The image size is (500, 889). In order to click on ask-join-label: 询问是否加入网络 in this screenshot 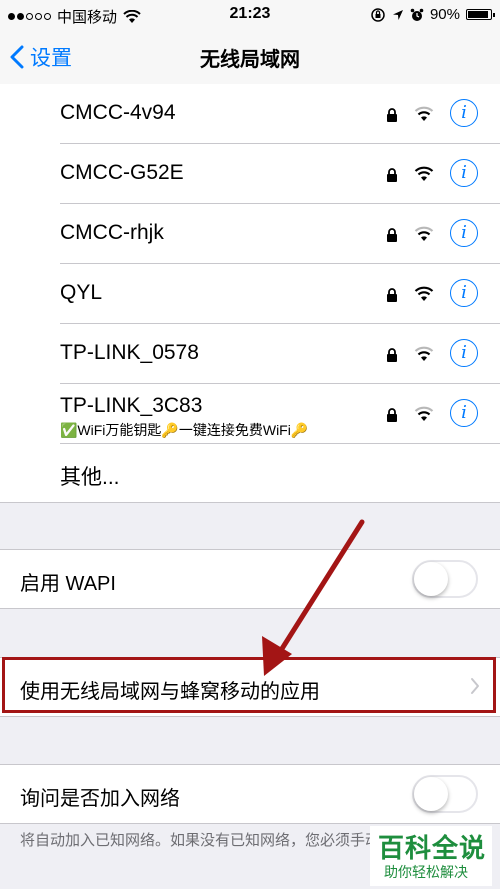, I will do `click(100, 799)`.